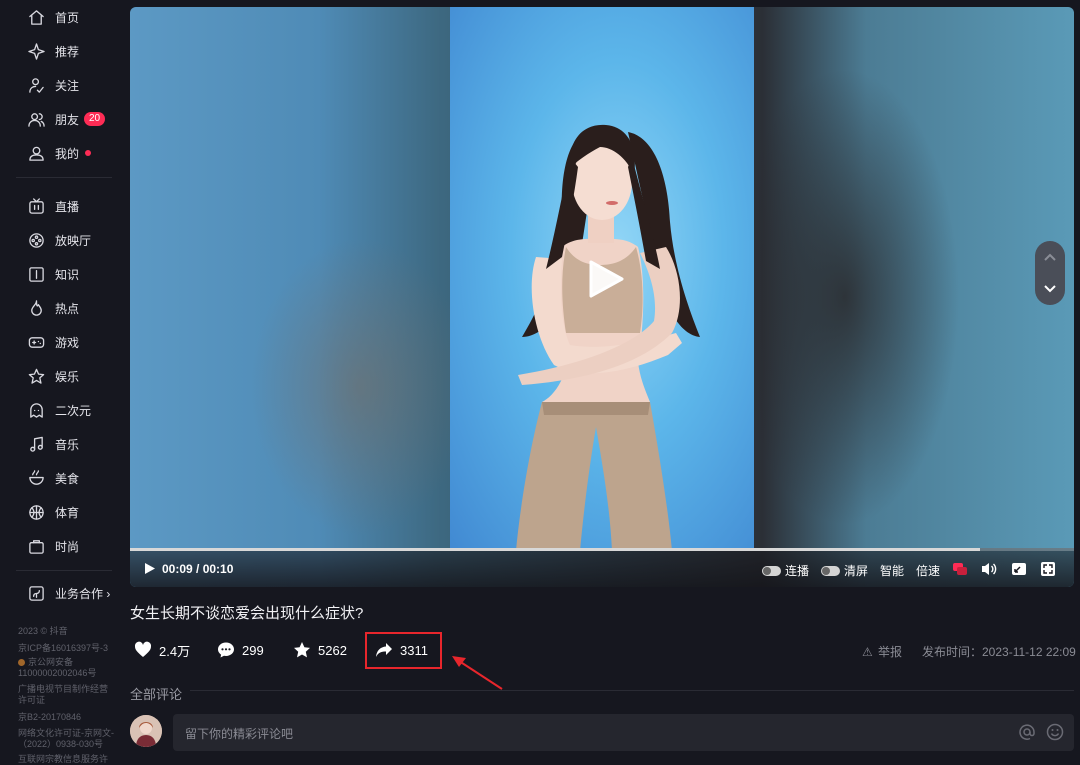  What do you see at coordinates (632, 690) in the screenshot?
I see `comments-divider` at bounding box center [632, 690].